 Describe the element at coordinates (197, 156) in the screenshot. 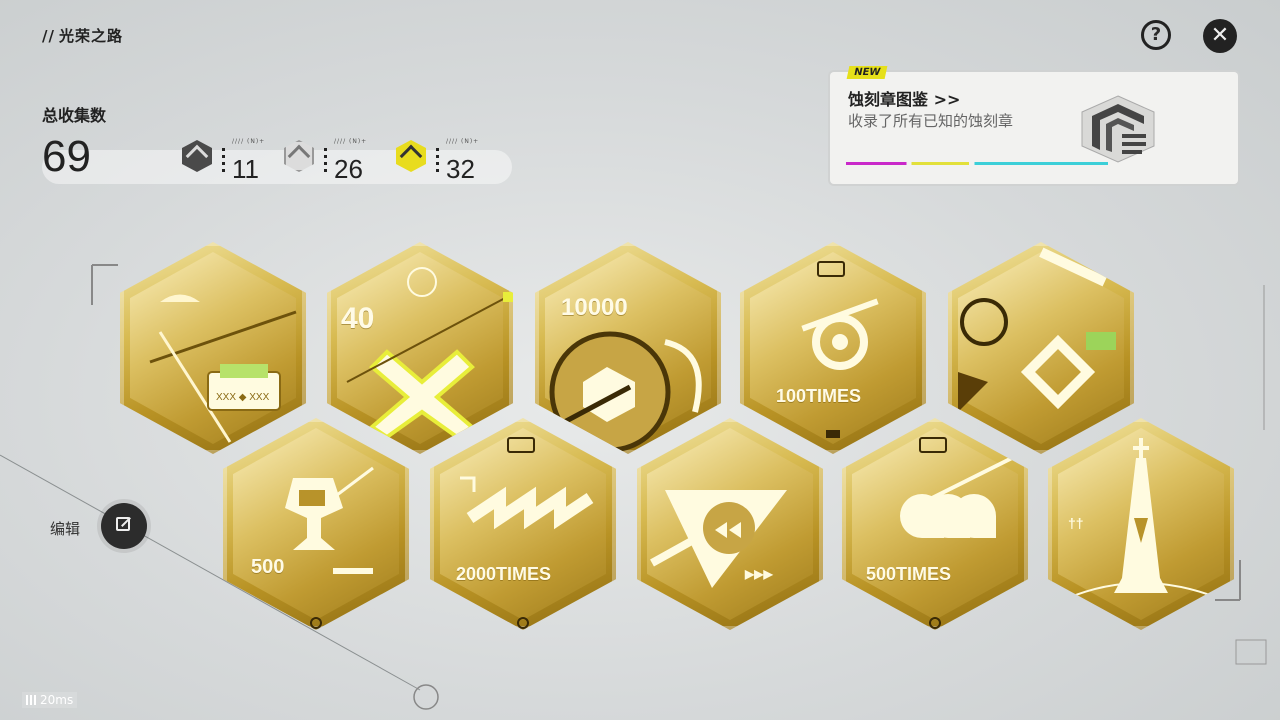

I see `dark-hex-icon` at that location.